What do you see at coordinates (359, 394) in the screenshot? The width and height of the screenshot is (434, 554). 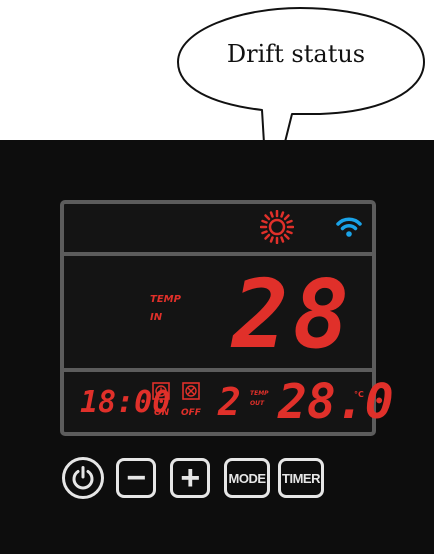 I see `outdoor-unit: °C` at bounding box center [359, 394].